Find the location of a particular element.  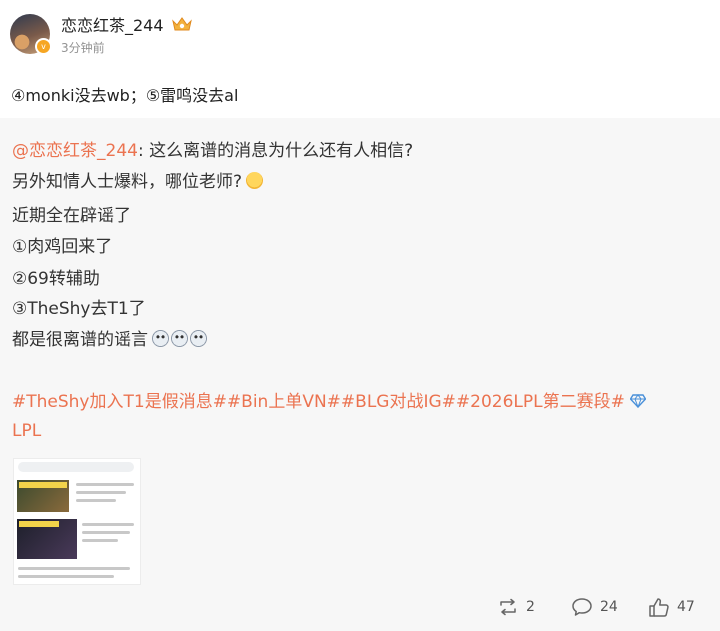

user-meta: 恋恋红茶_244 3分钟前 is located at coordinates (127, 34).